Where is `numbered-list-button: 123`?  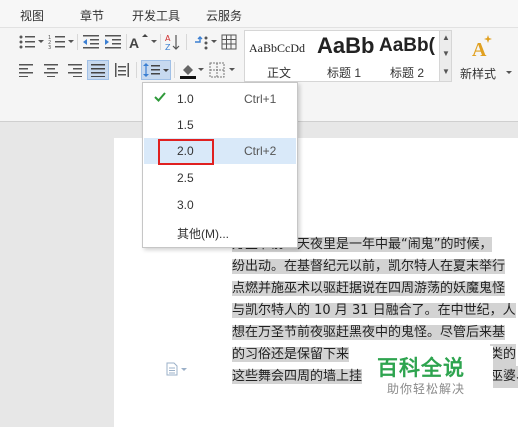
numbered-list-button: 123 is located at coordinates (57, 42).